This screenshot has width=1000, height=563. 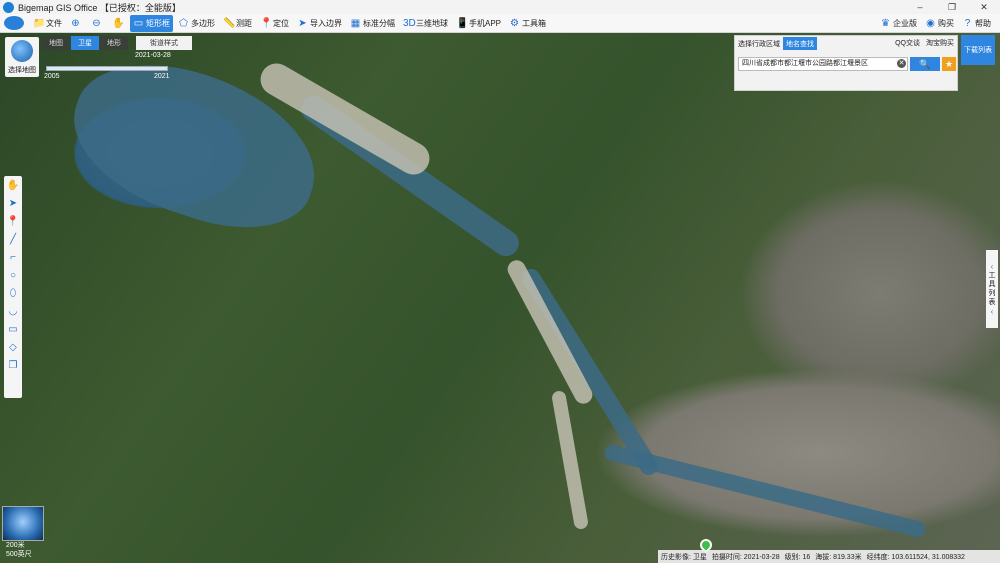 What do you see at coordinates (23, 523) in the screenshot?
I see `overview-minimap` at bounding box center [23, 523].